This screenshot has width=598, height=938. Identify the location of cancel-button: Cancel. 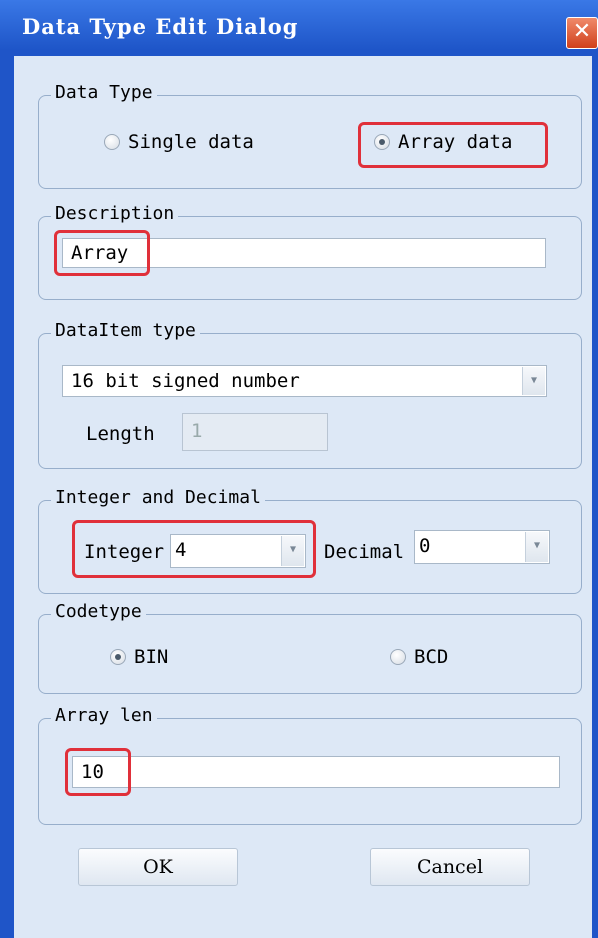
(450, 867).